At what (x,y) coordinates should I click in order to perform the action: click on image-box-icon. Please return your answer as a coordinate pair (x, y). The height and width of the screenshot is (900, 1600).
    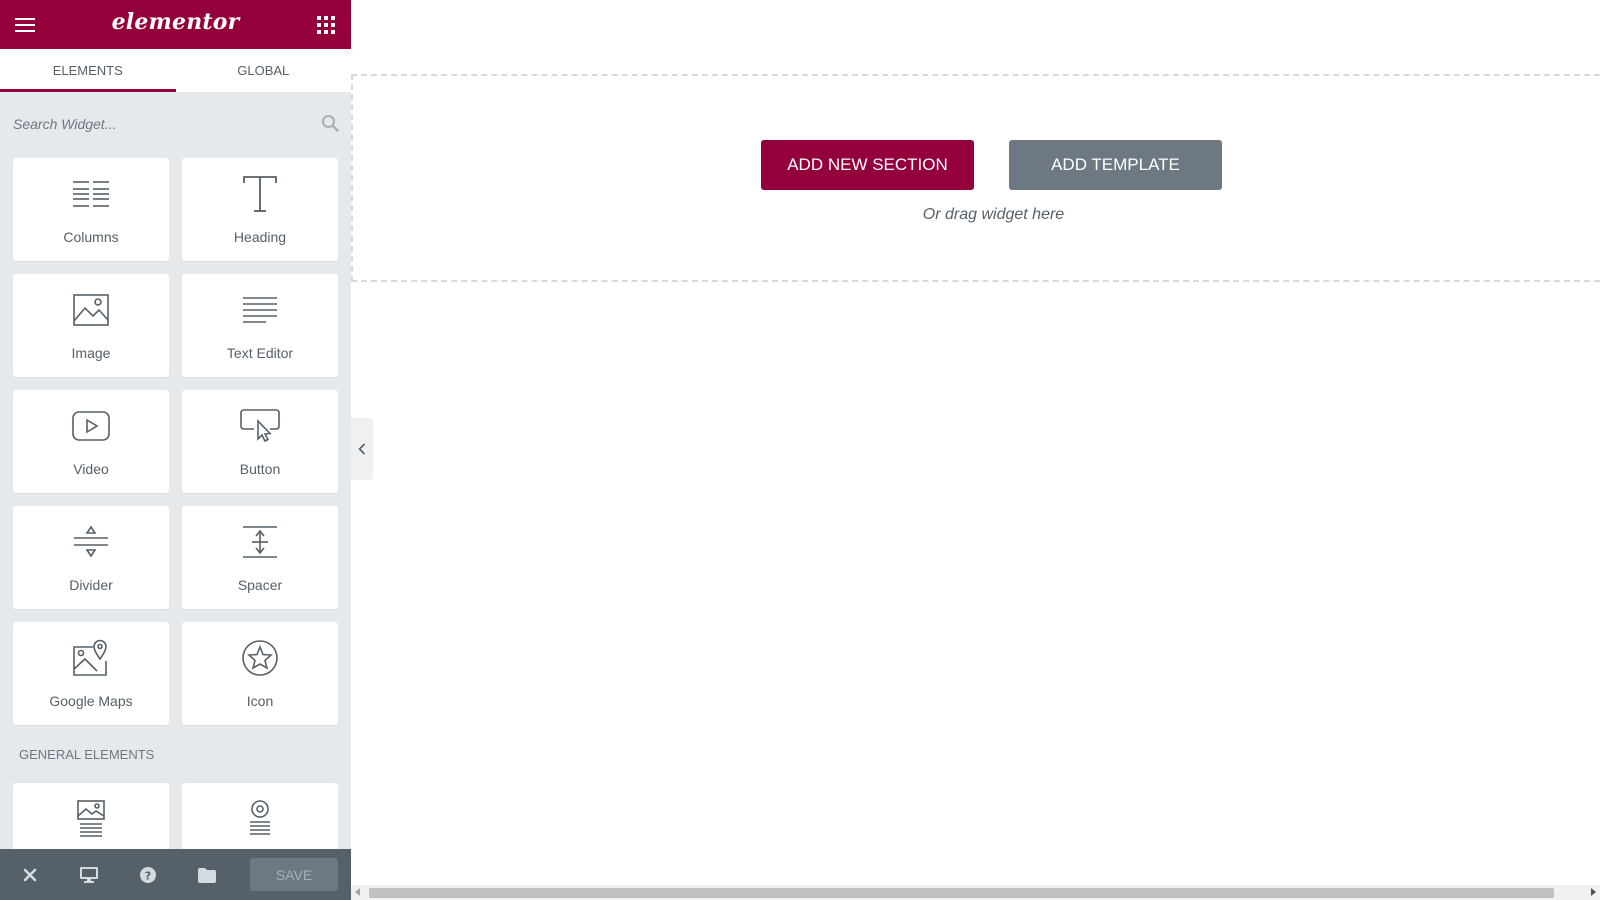
    Looking at the image, I should click on (91, 819).